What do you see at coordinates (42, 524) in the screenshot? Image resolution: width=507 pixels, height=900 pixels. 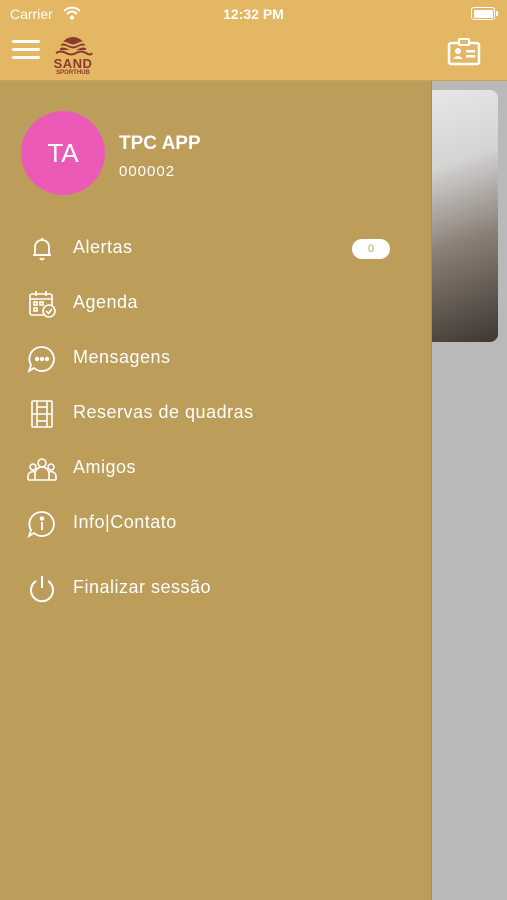 I see `info-chat-icon` at bounding box center [42, 524].